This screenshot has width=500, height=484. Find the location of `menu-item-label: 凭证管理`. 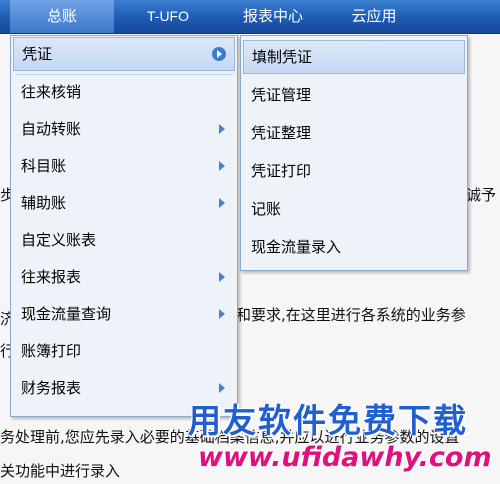

menu-item-label: 凭证管理 is located at coordinates (281, 95).